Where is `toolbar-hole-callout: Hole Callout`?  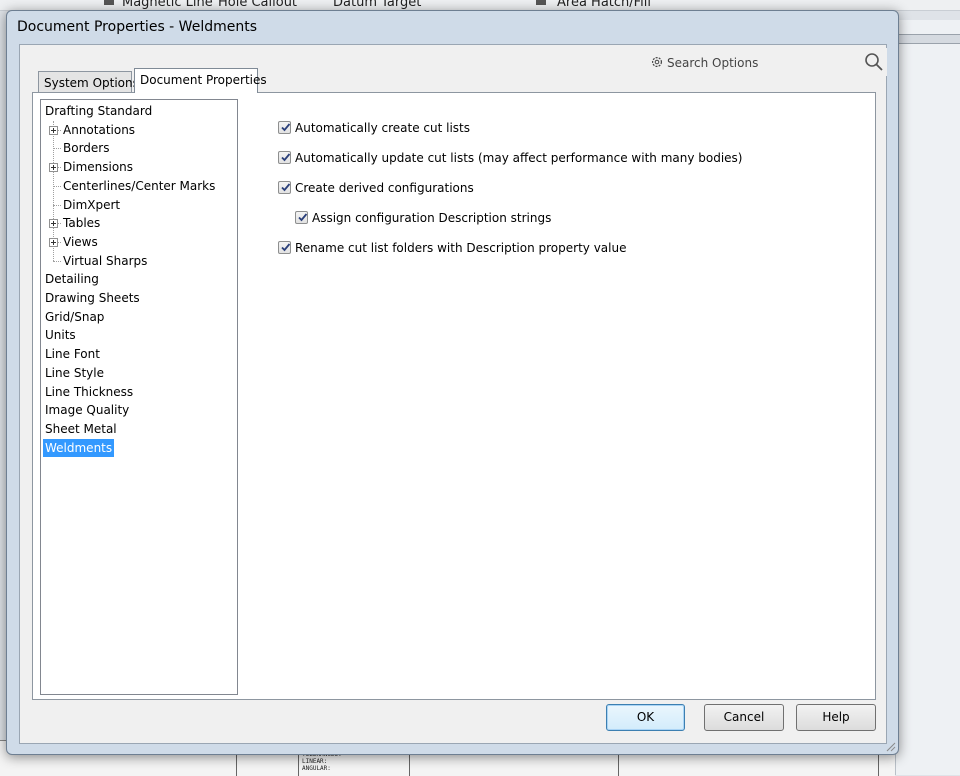
toolbar-hole-callout: Hole Callout is located at coordinates (257, 5).